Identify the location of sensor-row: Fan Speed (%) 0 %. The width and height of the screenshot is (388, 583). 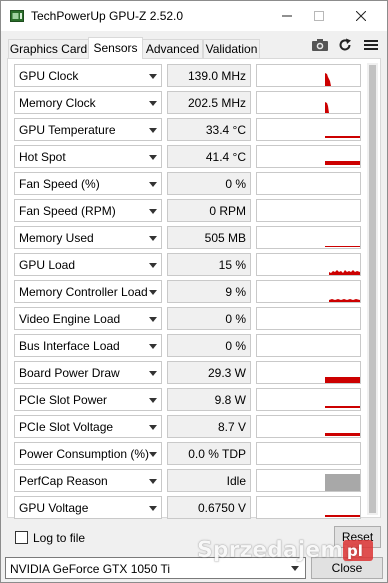
(187, 184).